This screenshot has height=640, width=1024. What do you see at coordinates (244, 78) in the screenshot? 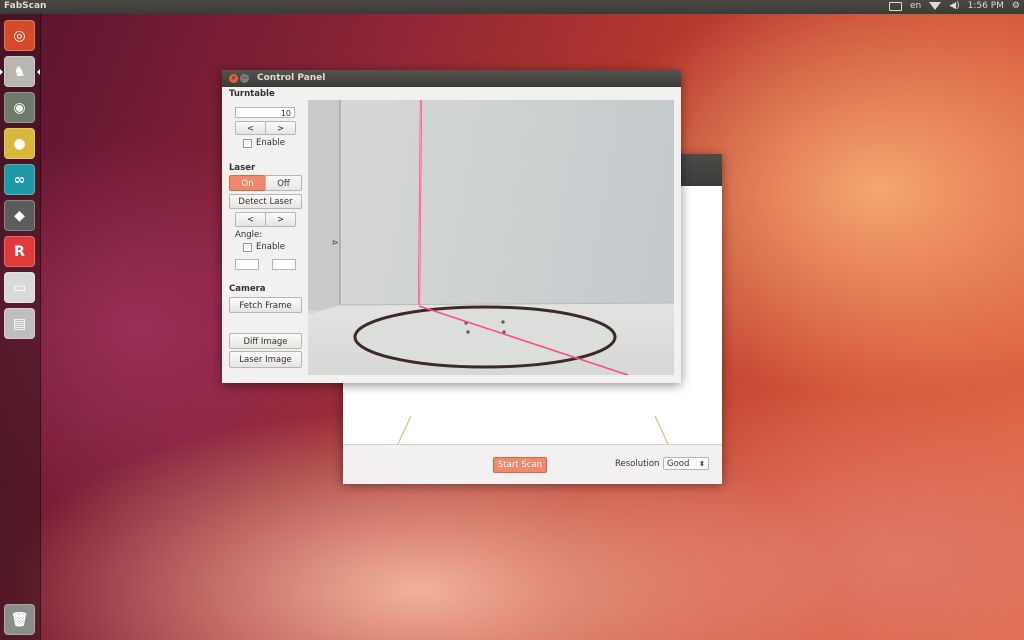
I see `minimize-icon: −` at bounding box center [244, 78].